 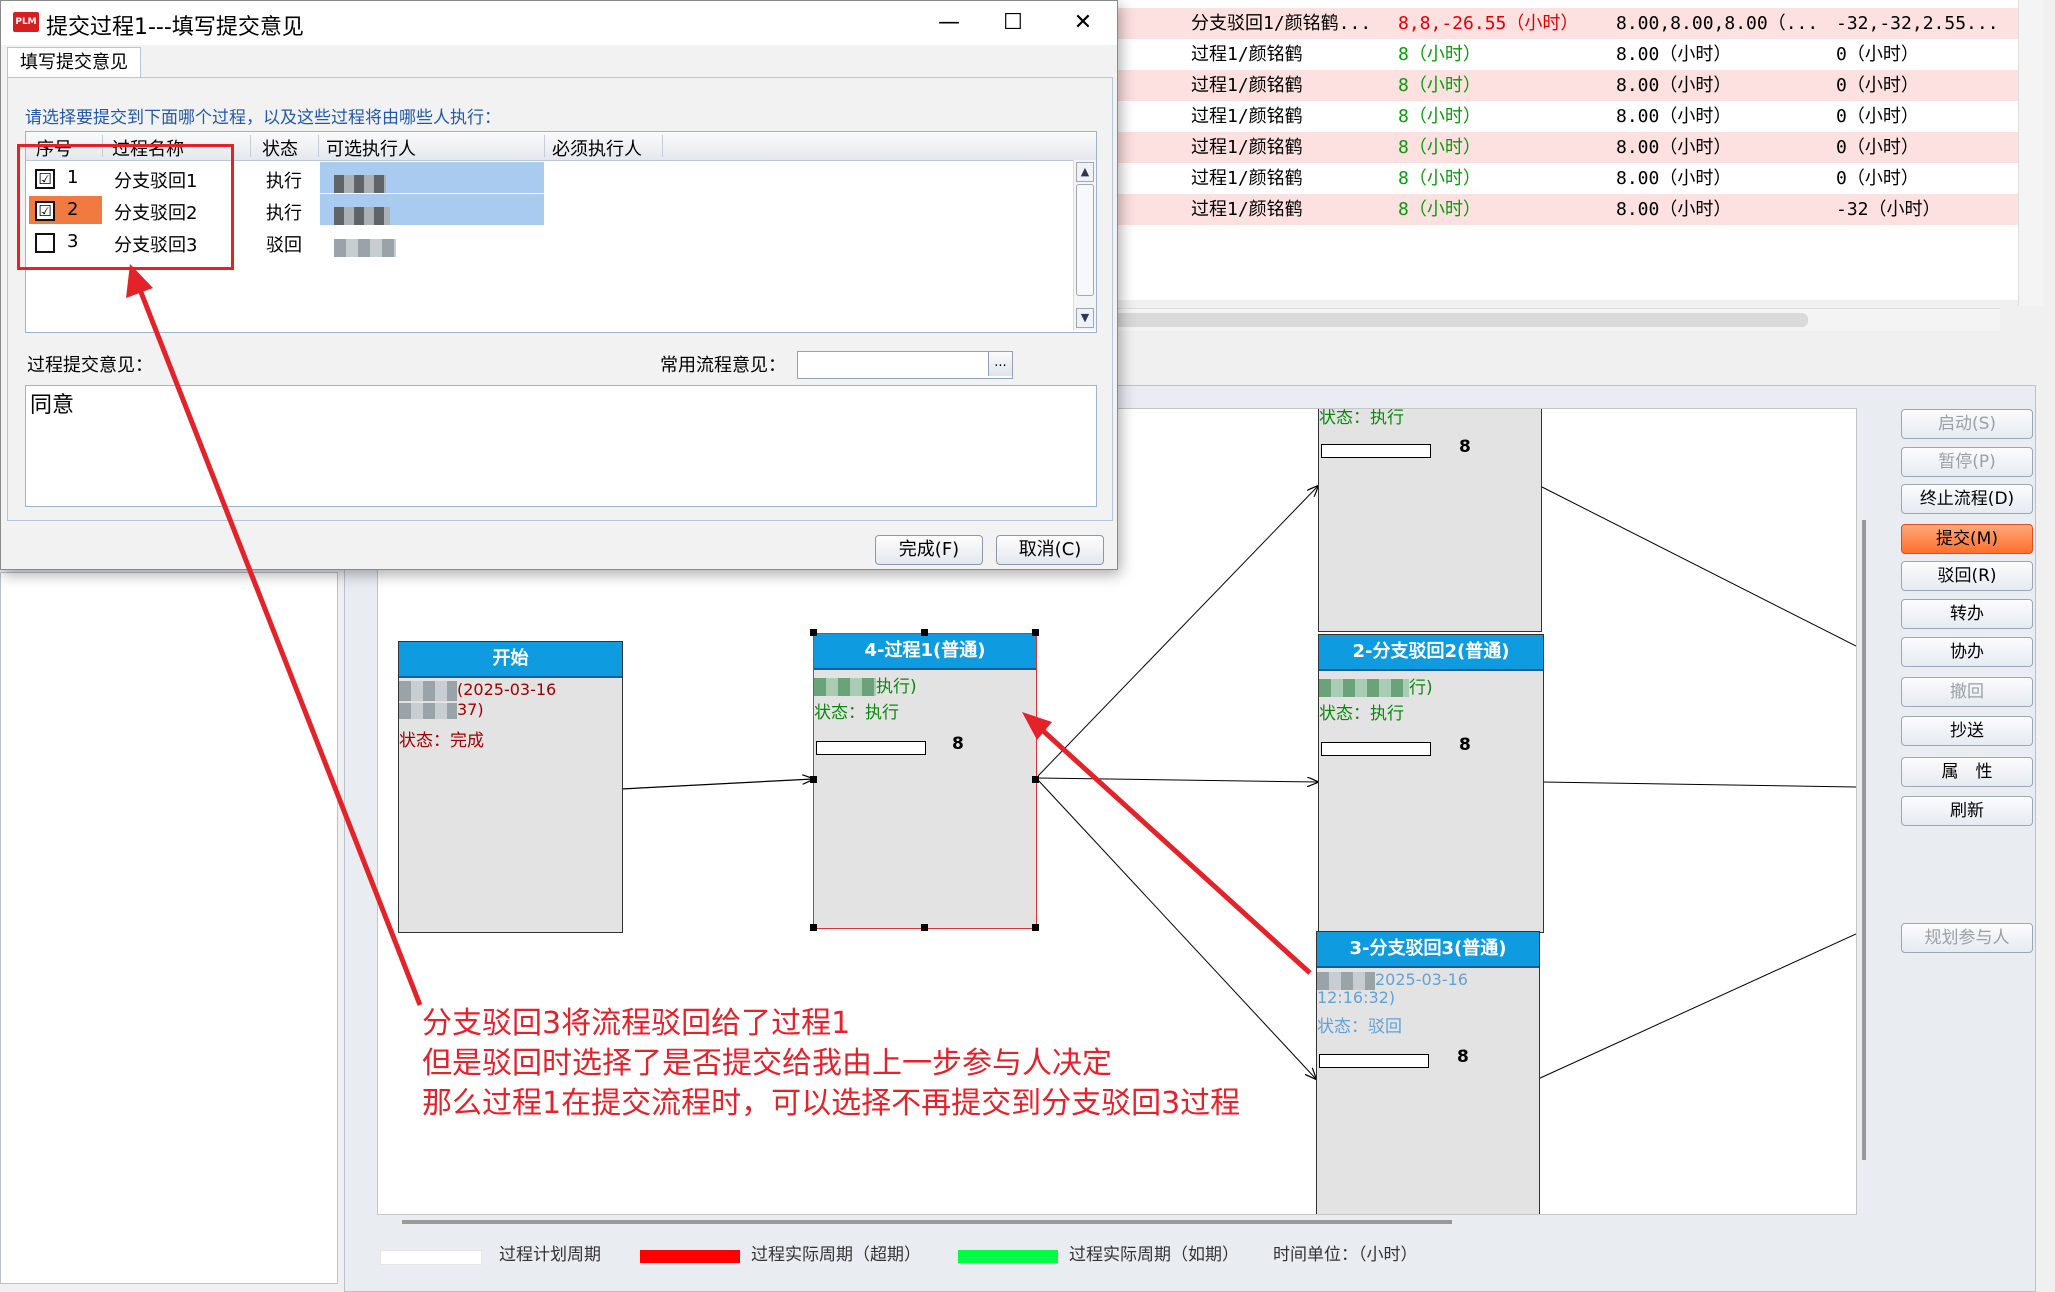 What do you see at coordinates (636, 1023) in the screenshot?
I see `annotation-line-1: 分支驳回3将流程驳回给了过程1` at bounding box center [636, 1023].